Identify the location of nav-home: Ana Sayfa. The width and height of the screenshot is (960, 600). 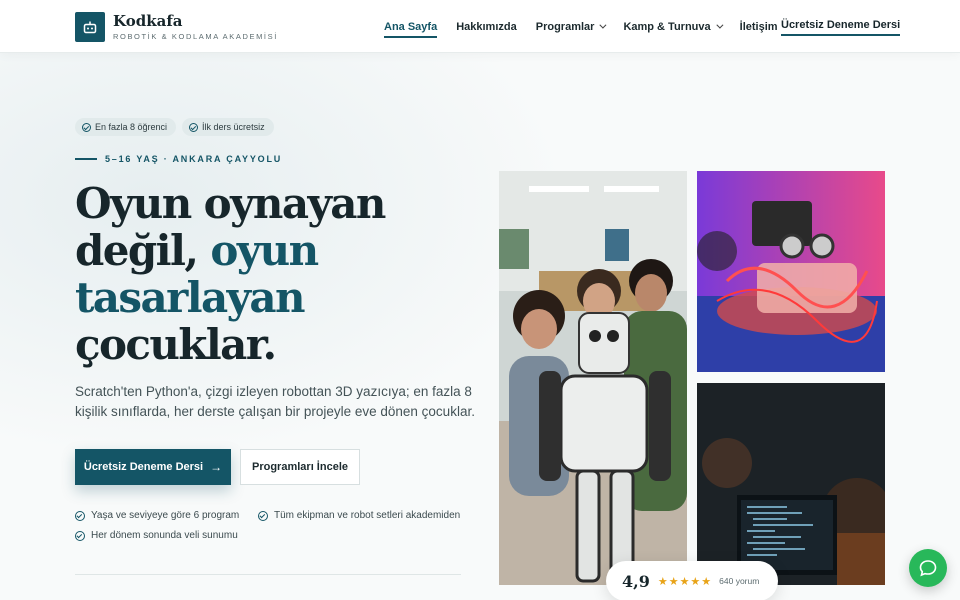
(411, 26).